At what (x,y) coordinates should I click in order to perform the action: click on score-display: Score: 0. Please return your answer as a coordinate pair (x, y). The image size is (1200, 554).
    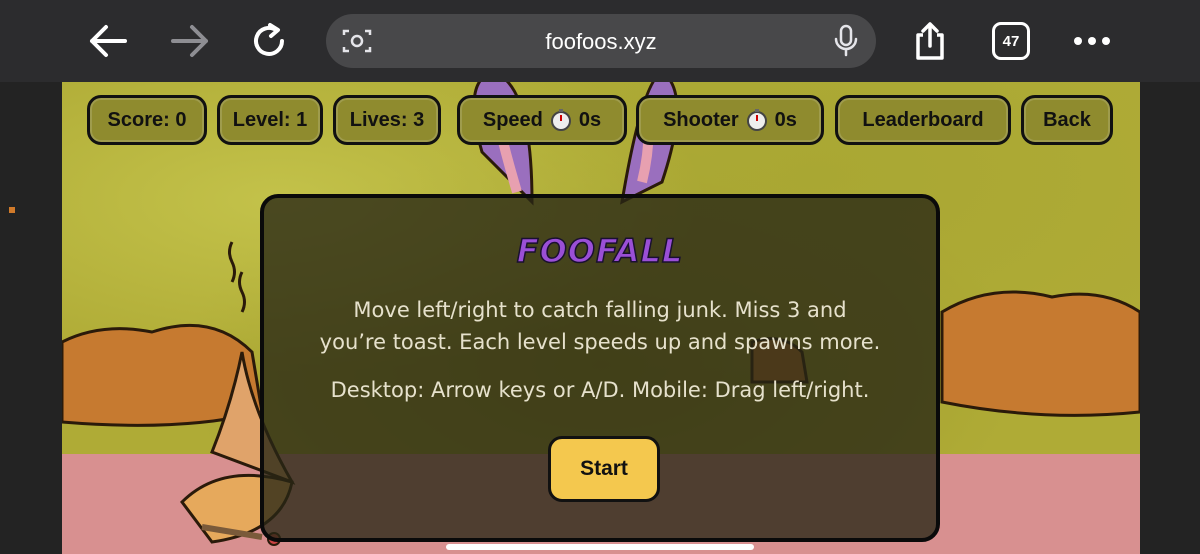
    Looking at the image, I should click on (147, 120).